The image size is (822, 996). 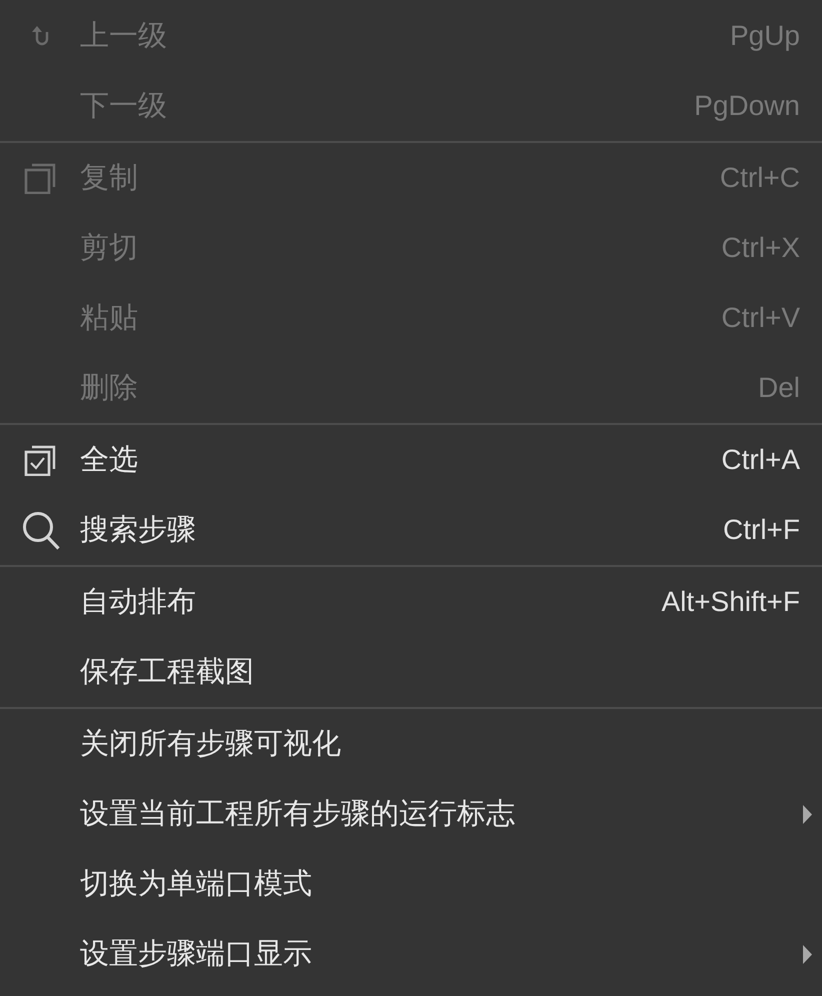 I want to click on shortcut-text: Ctrl+C, so click(x=760, y=178).